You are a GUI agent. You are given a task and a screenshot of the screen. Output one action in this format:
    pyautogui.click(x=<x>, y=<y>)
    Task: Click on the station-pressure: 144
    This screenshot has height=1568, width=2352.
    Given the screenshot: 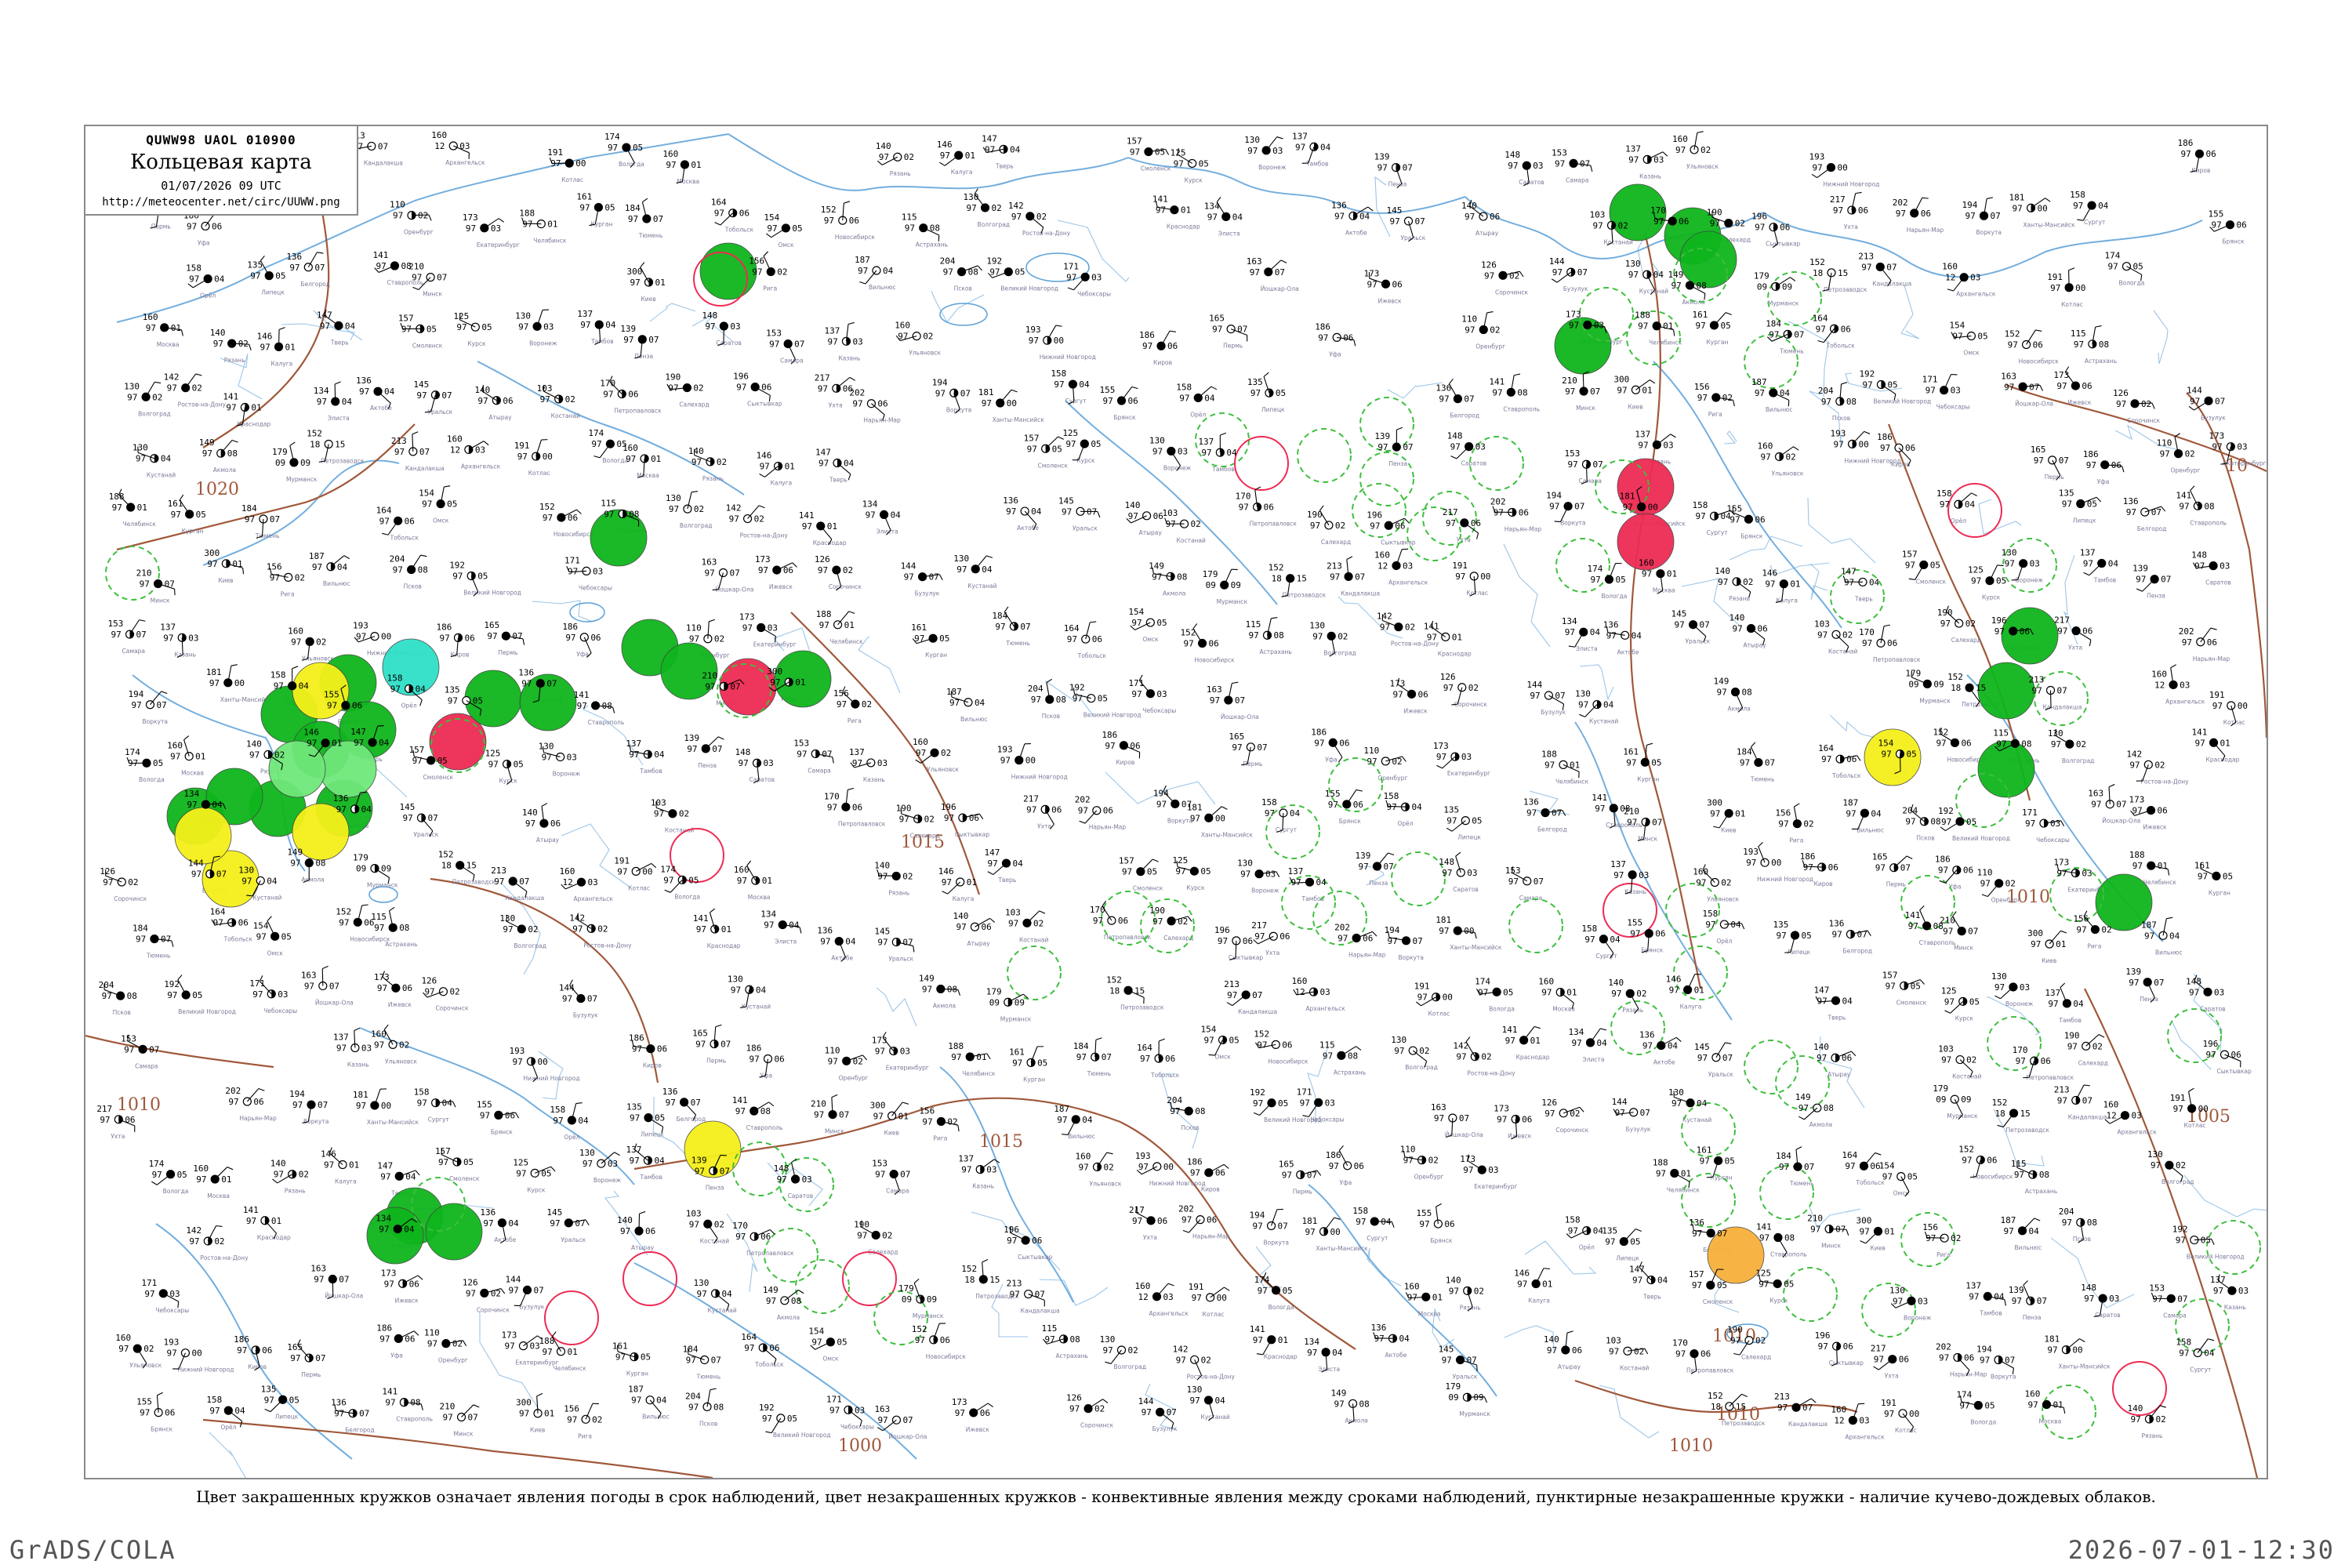 What is the action you would take?
    pyautogui.click(x=567, y=988)
    